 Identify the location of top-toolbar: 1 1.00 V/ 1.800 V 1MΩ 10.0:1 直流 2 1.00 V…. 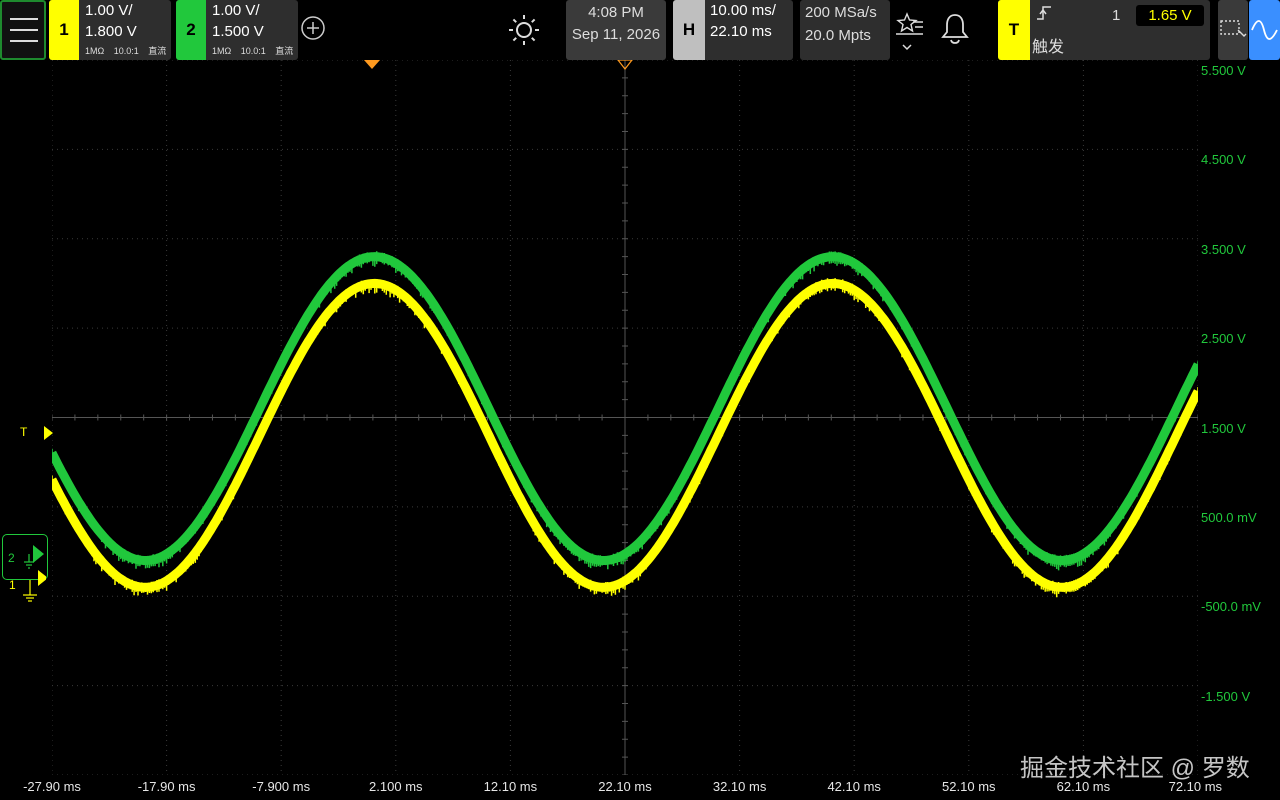
(640, 30).